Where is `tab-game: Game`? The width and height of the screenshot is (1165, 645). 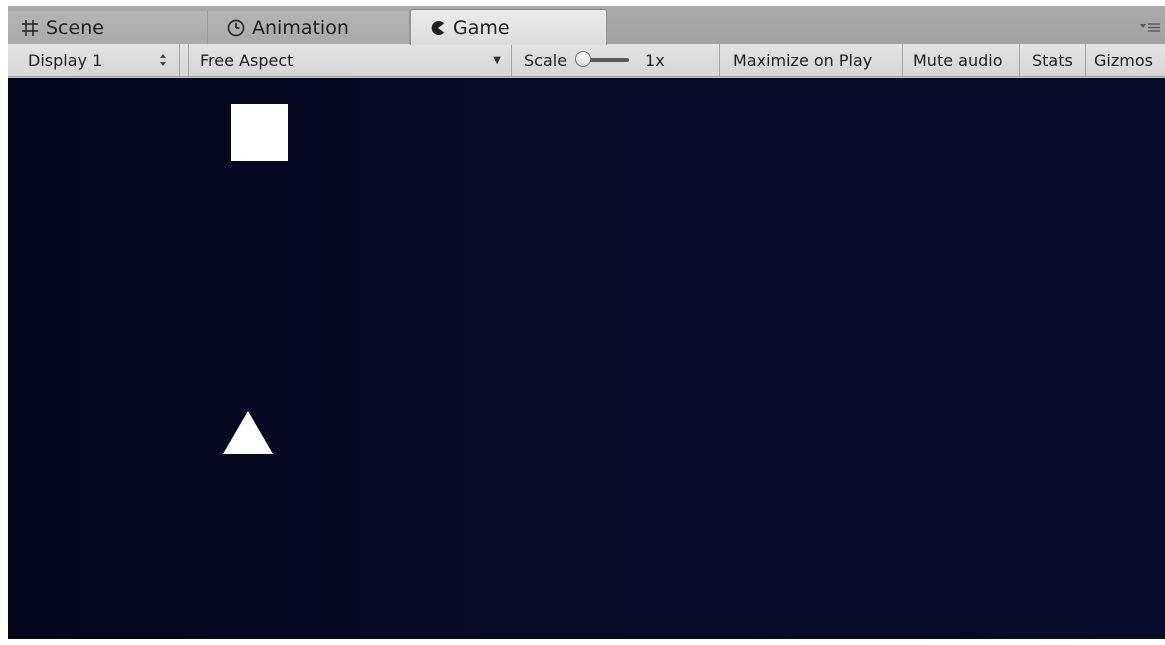 tab-game: Game is located at coordinates (508, 27).